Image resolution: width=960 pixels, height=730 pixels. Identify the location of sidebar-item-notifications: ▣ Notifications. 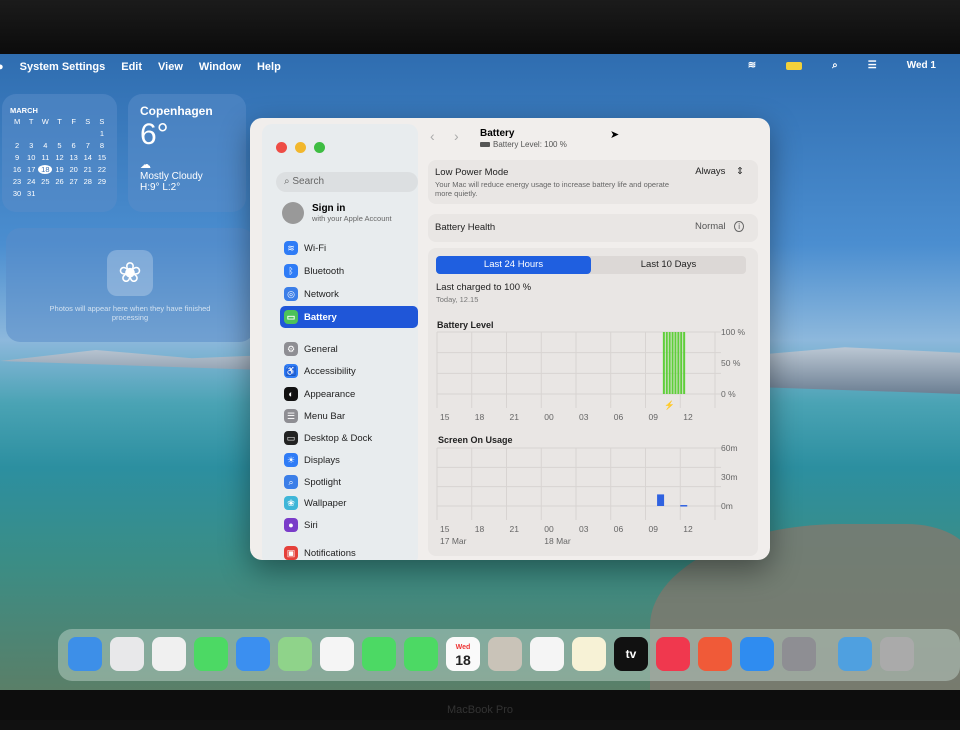
(349, 551).